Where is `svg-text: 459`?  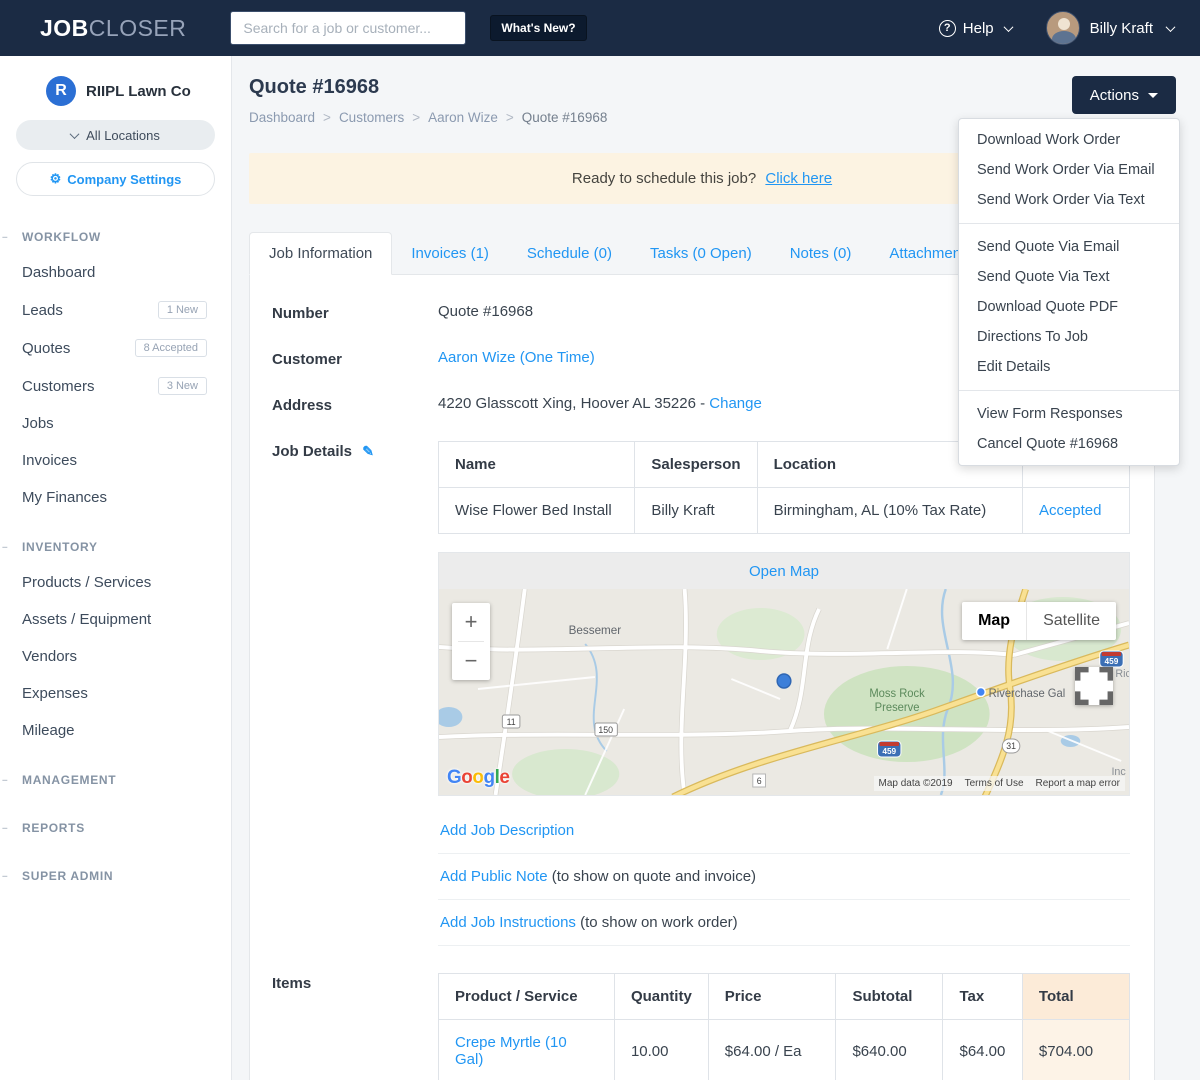 svg-text: 459 is located at coordinates (889, 751).